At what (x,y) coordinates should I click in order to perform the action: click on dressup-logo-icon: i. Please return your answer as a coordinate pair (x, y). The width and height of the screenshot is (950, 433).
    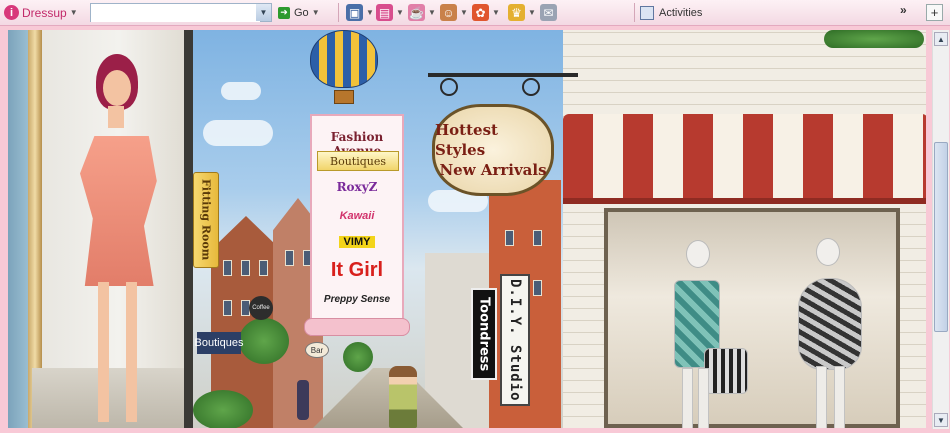
    Looking at the image, I should click on (11, 12).